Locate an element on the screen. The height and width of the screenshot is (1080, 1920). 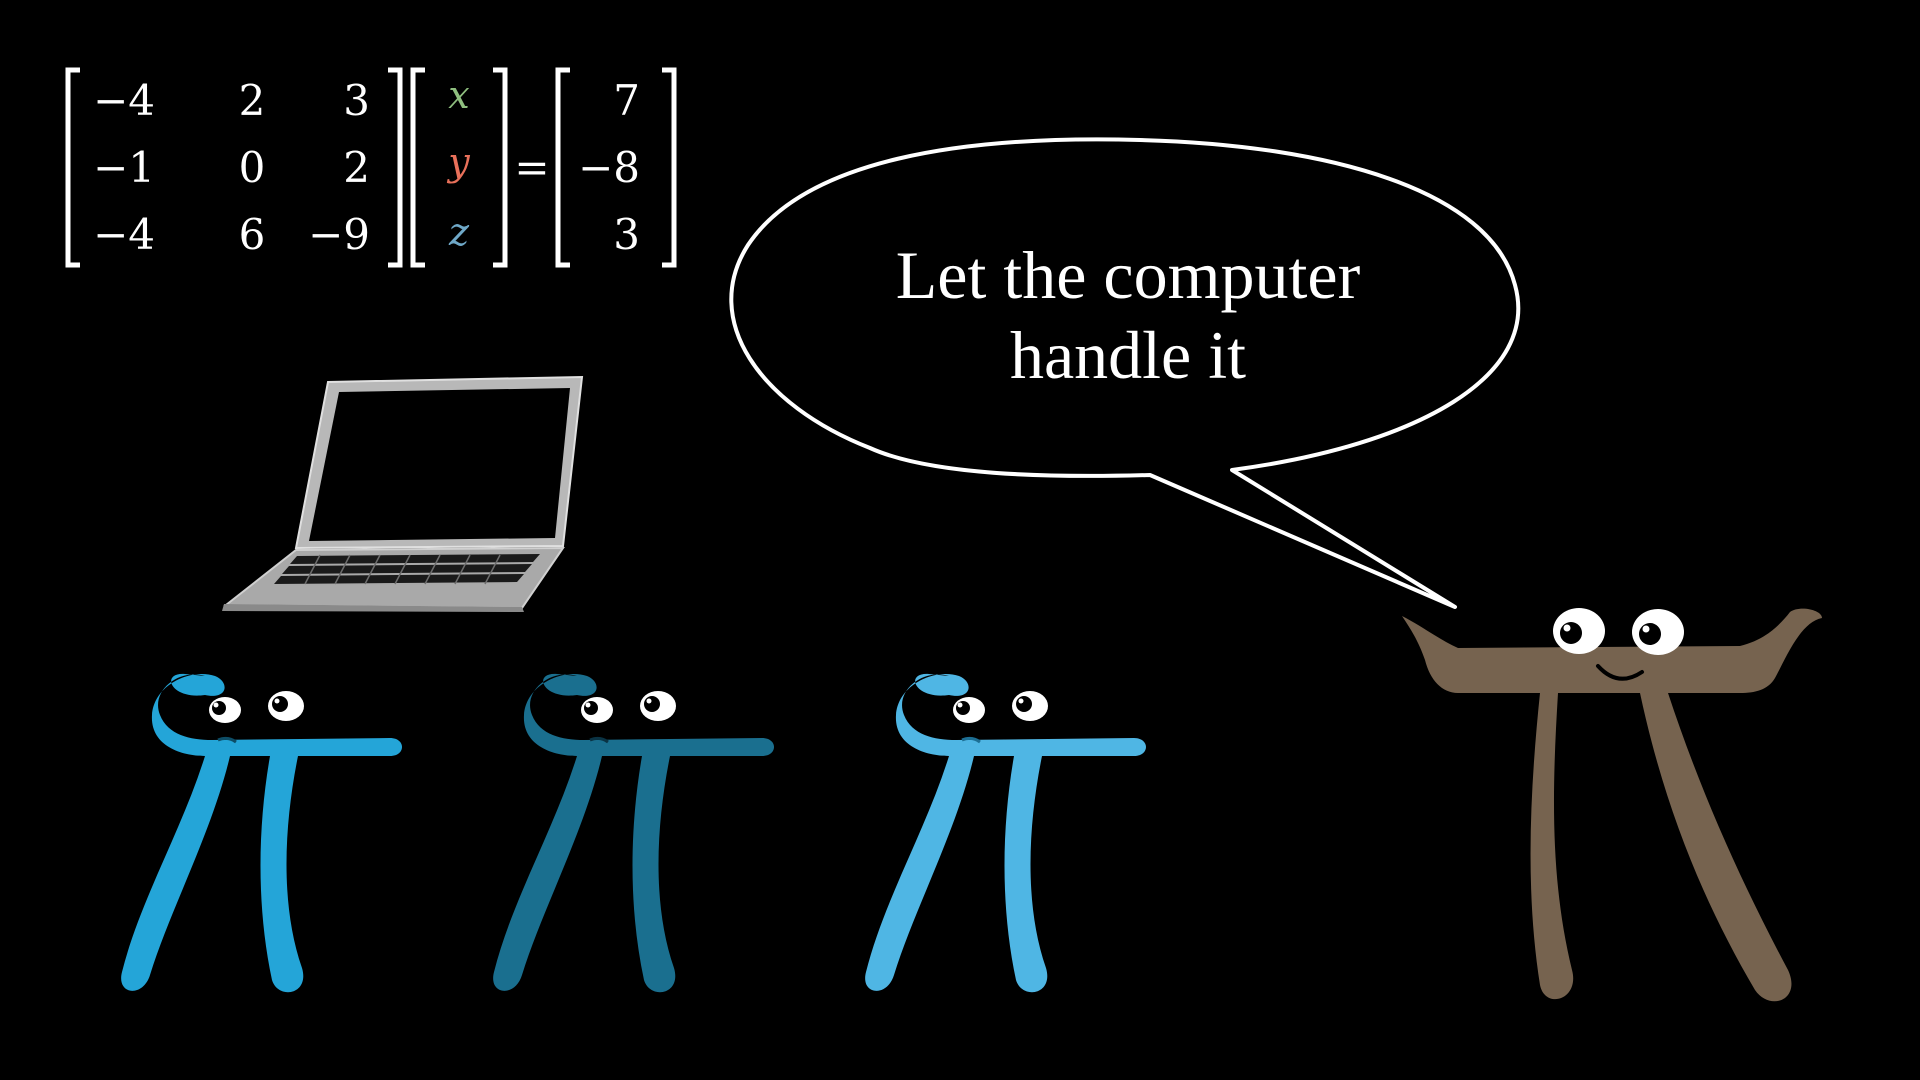
result-value: 7 is located at coordinates (626, 100).